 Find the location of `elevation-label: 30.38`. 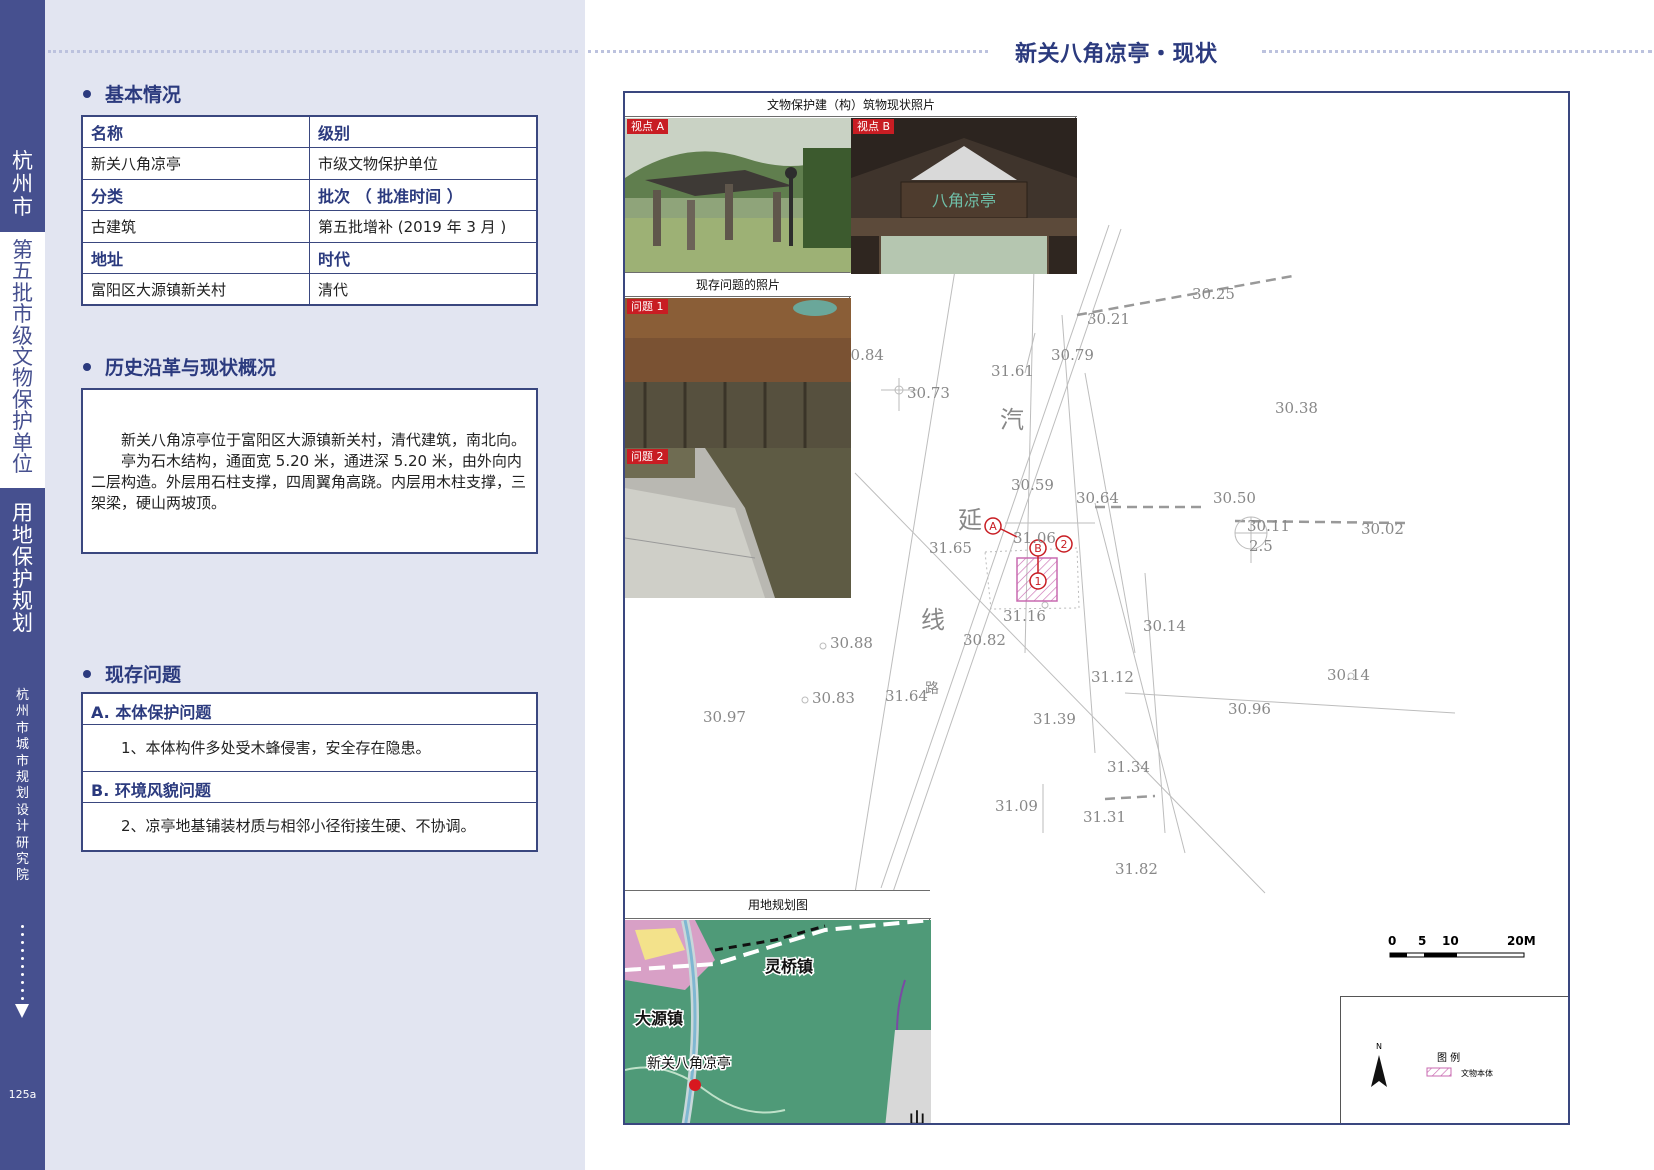

elevation-label: 30.38 is located at coordinates (1296, 408).